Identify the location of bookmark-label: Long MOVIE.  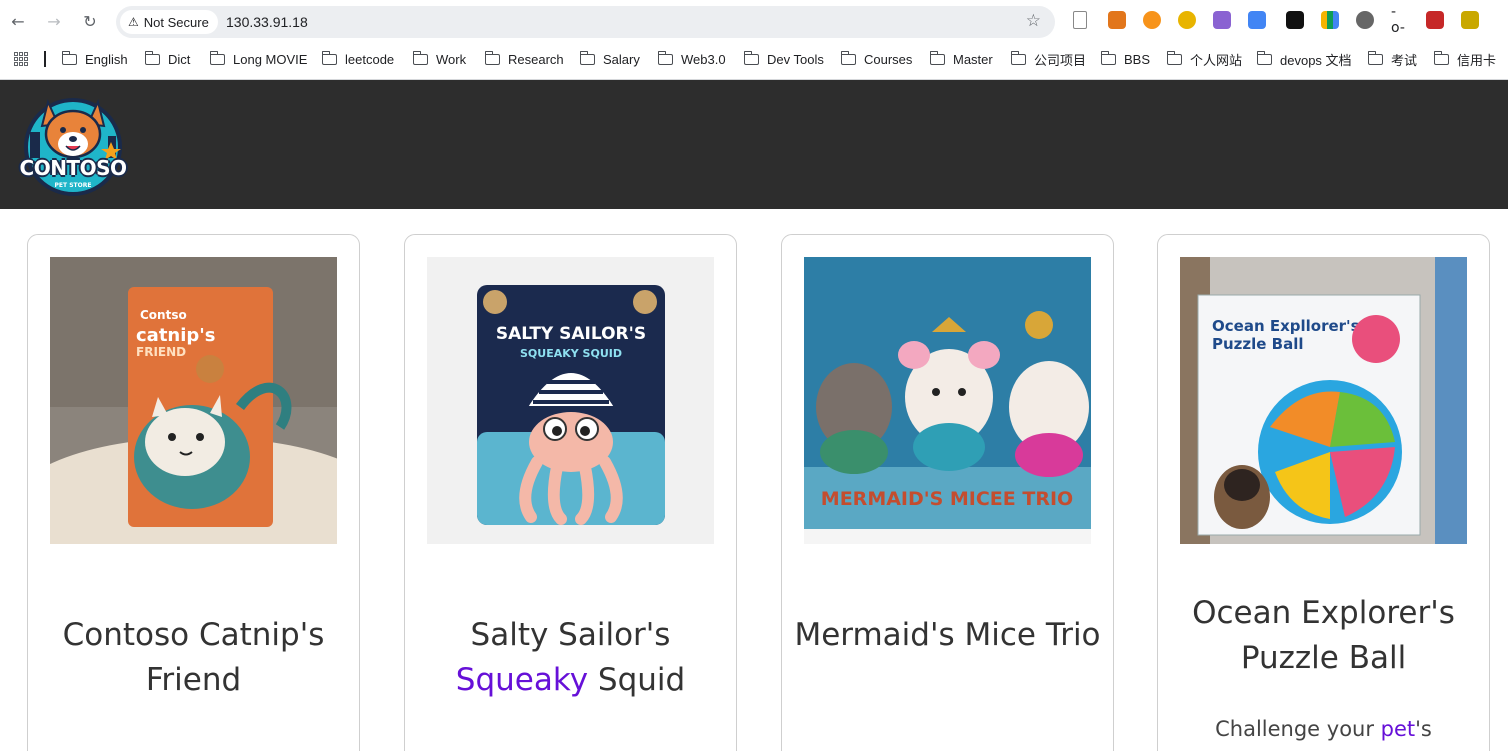
(270, 59).